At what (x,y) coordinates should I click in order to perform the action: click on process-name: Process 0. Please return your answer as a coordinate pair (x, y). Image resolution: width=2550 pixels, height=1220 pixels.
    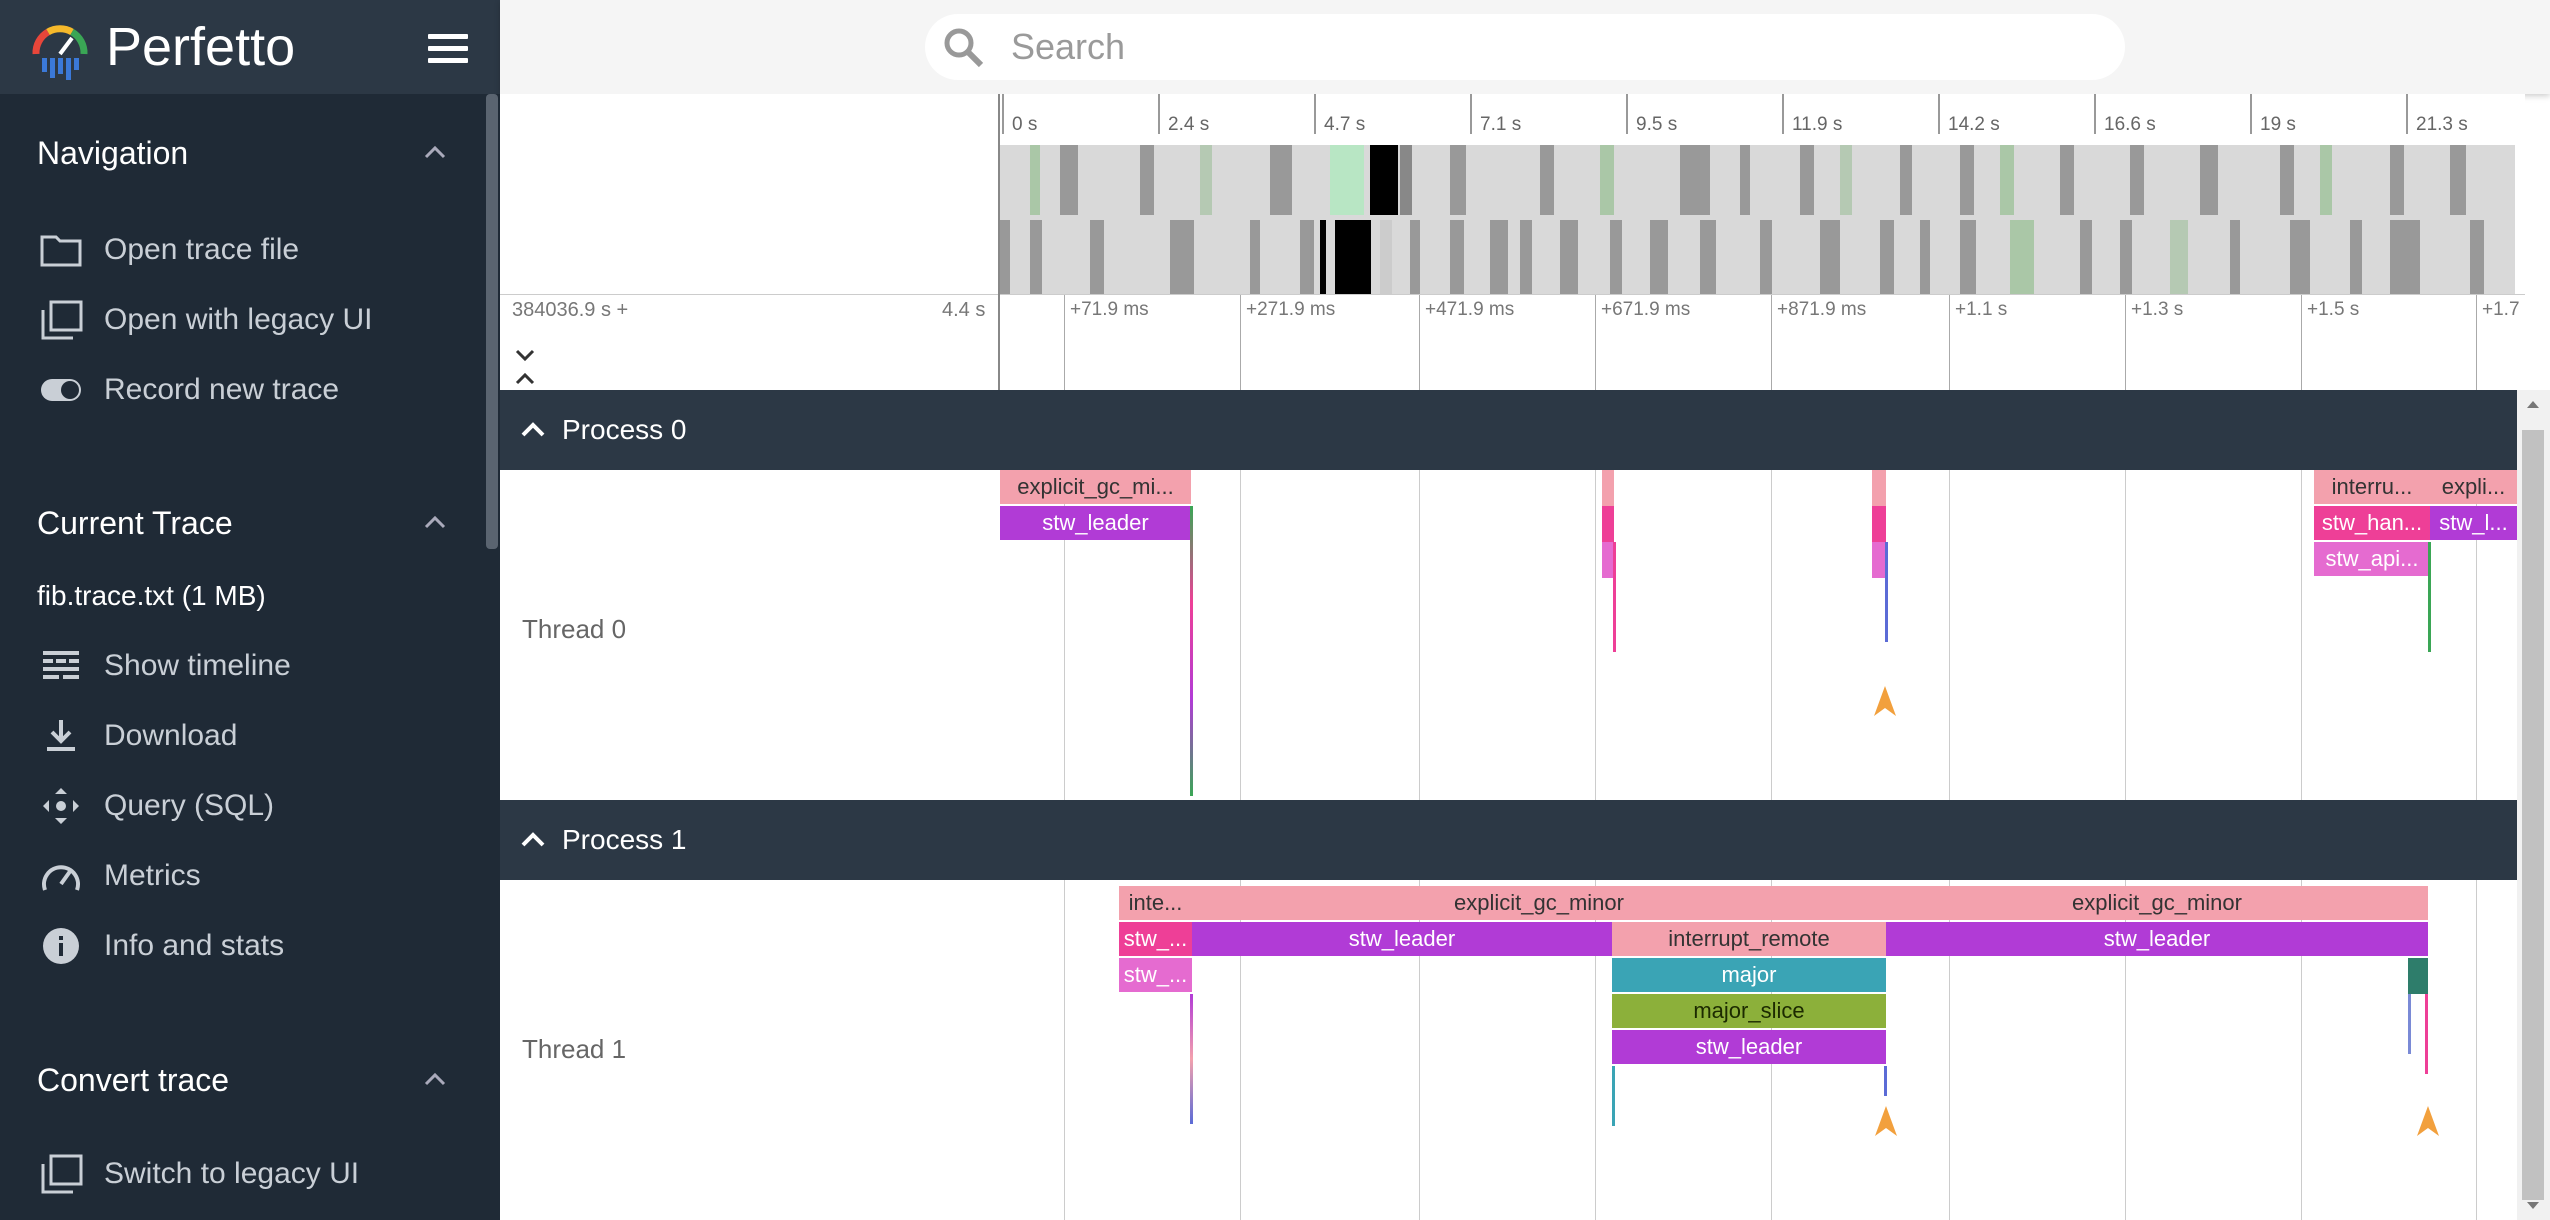
    Looking at the image, I should click on (624, 429).